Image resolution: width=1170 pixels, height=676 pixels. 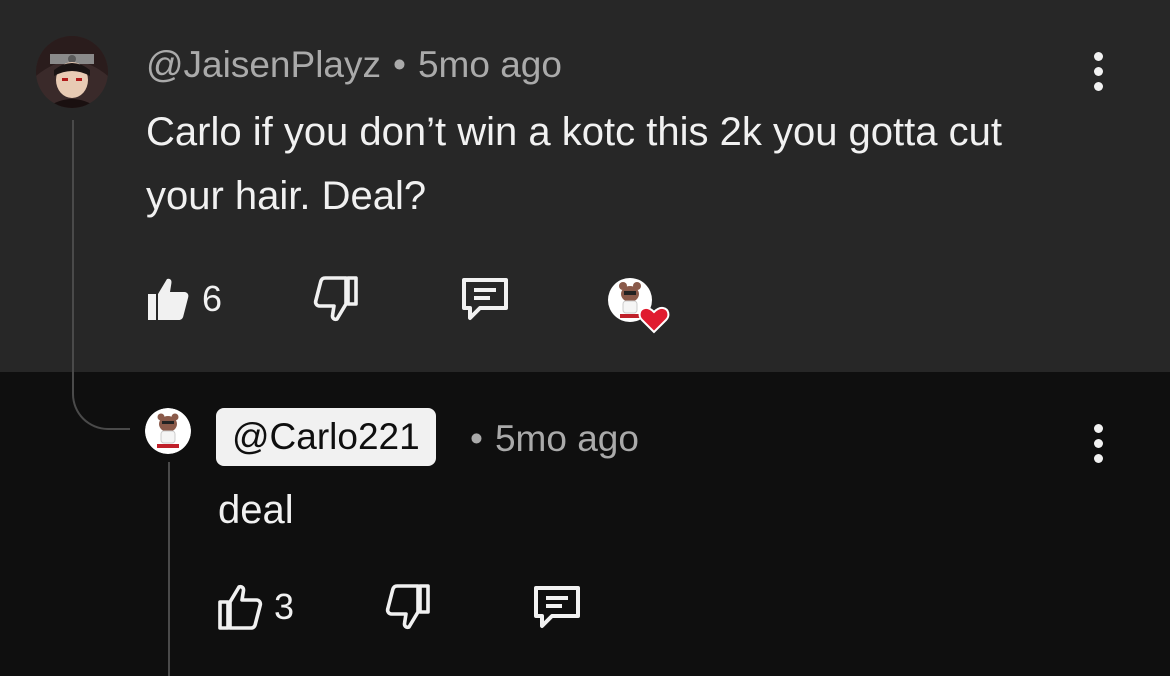 I want to click on reply-meta: • 5mo ago, so click(x=554, y=439).